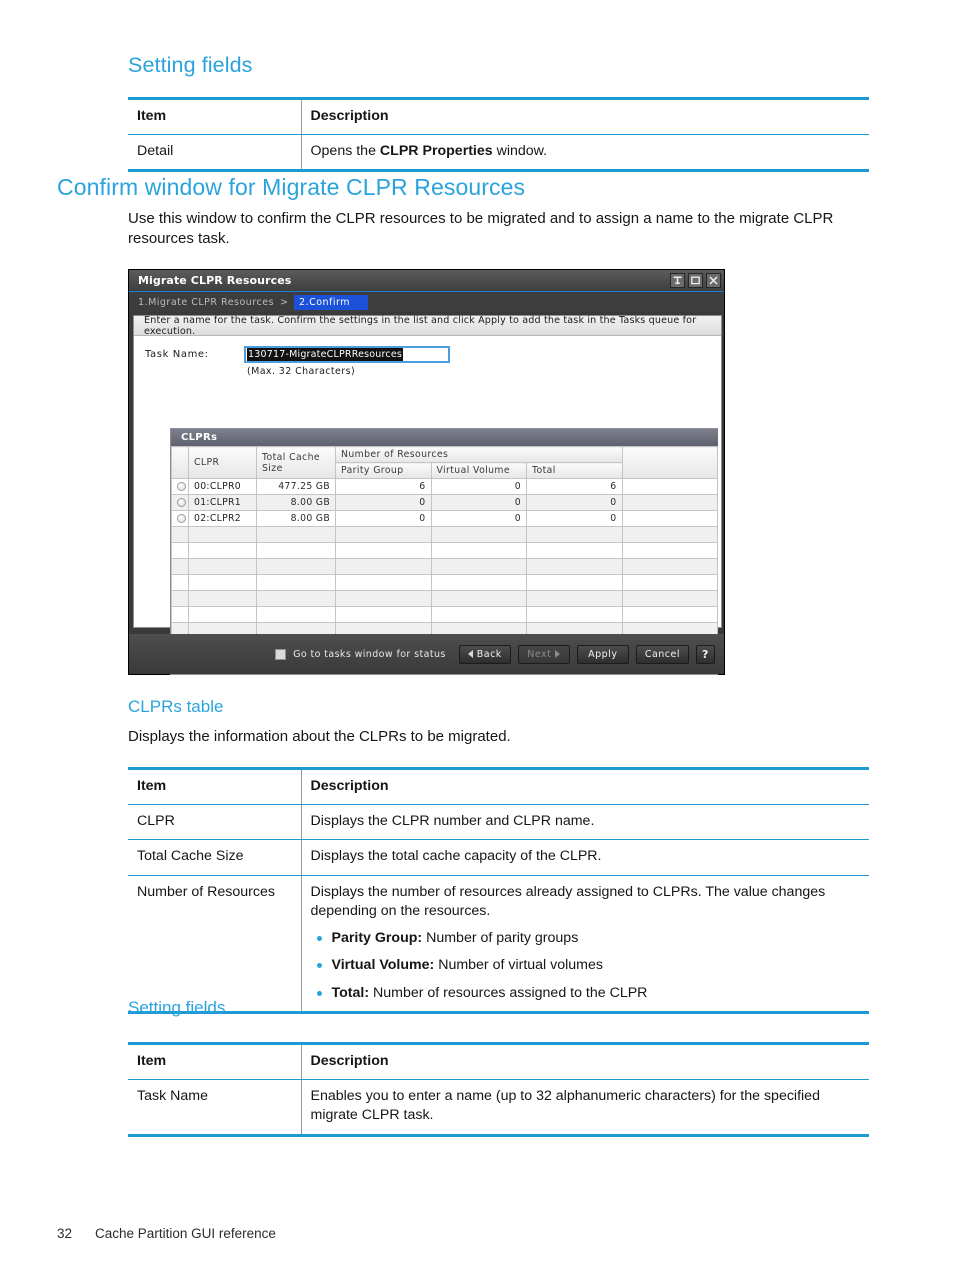  What do you see at coordinates (331, 302) in the screenshot?
I see `breadcrumb-step-2: 2.Confirm` at bounding box center [331, 302].